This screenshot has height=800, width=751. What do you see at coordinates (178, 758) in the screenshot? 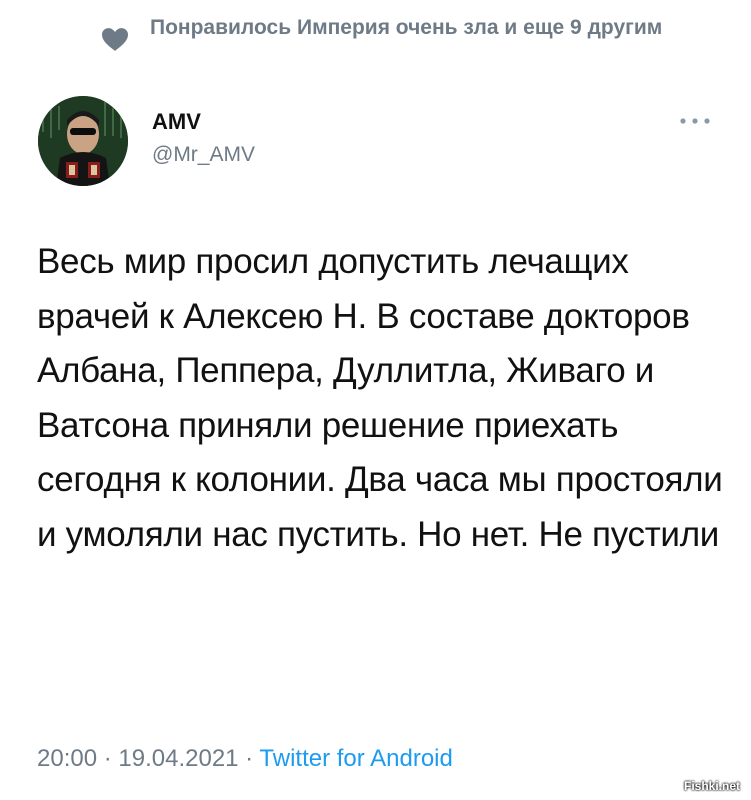
I see `tweet-date: 19.04.2021` at bounding box center [178, 758].